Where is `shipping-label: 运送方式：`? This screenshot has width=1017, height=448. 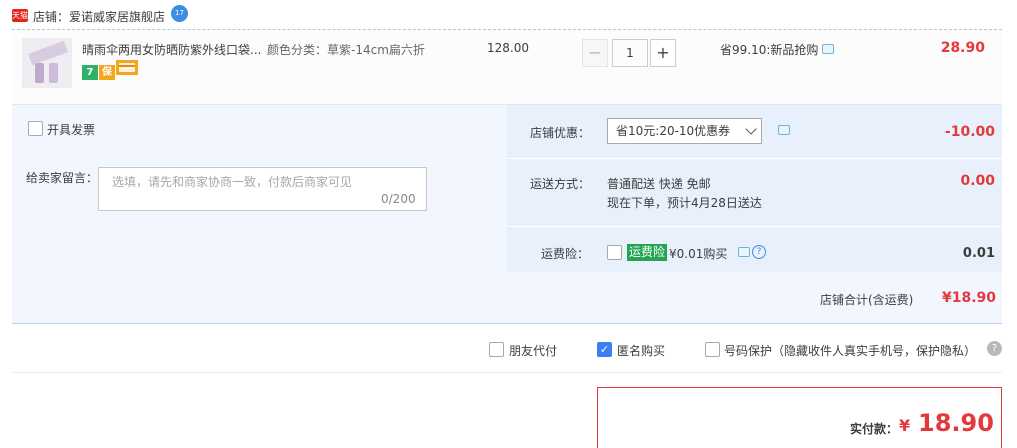 shipping-label: 运送方式： is located at coordinates (560, 184).